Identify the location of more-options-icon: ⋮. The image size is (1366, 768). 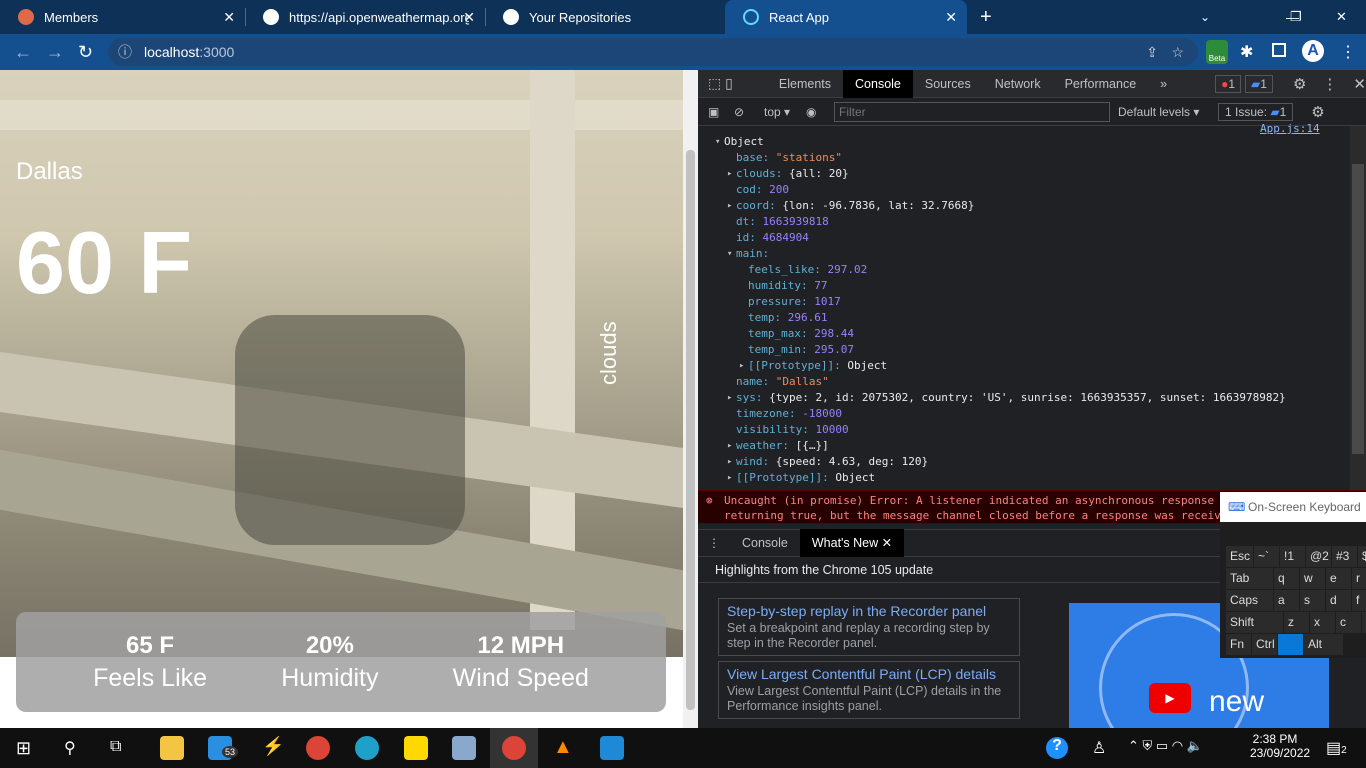
(1329, 84).